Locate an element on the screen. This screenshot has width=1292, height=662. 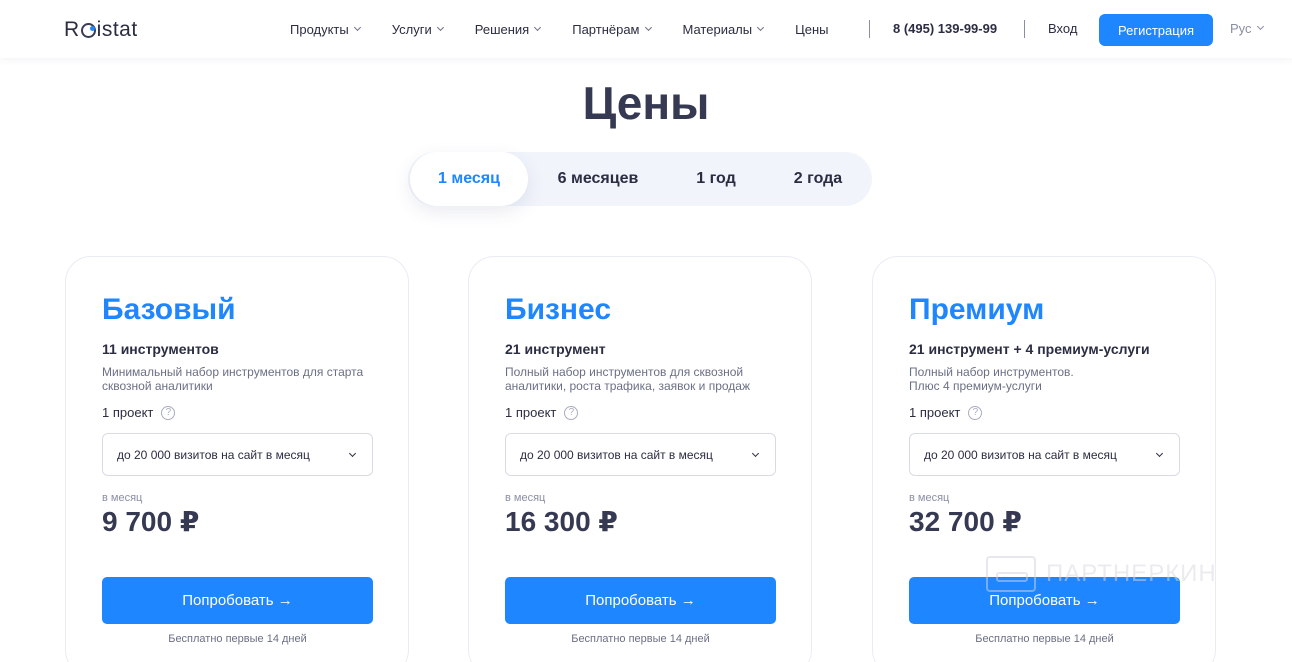
watermark-text: ПАРТНЕРКИН is located at coordinates (1131, 573).